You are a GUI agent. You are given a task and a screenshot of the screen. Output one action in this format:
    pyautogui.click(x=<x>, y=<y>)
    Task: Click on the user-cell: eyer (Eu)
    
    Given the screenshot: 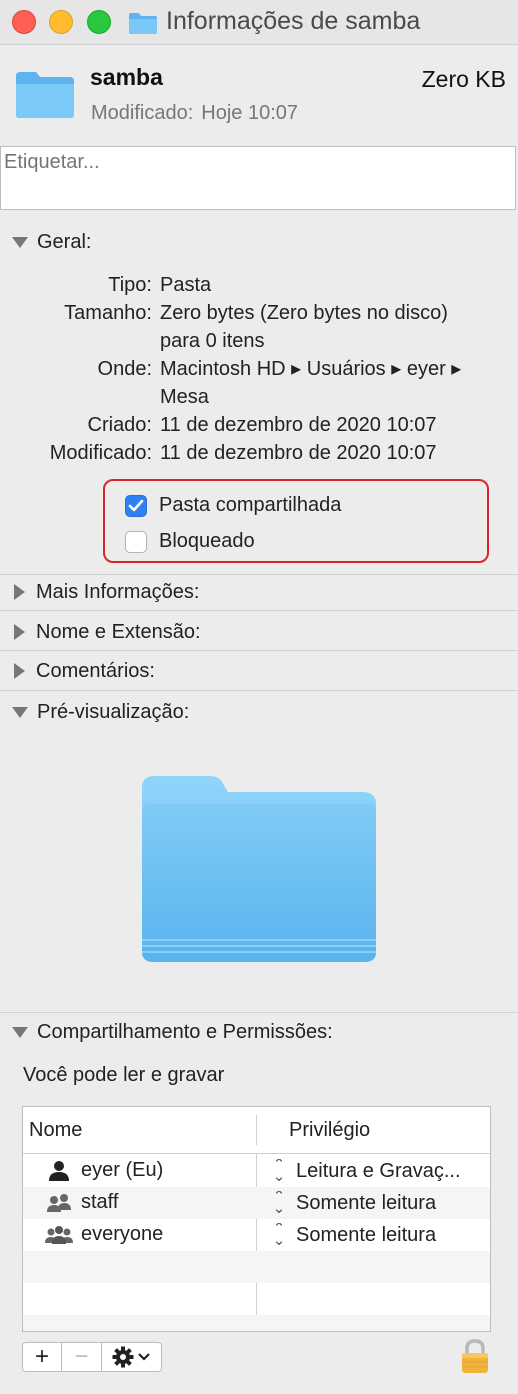 What is the action you would take?
    pyautogui.click(x=104, y=1170)
    